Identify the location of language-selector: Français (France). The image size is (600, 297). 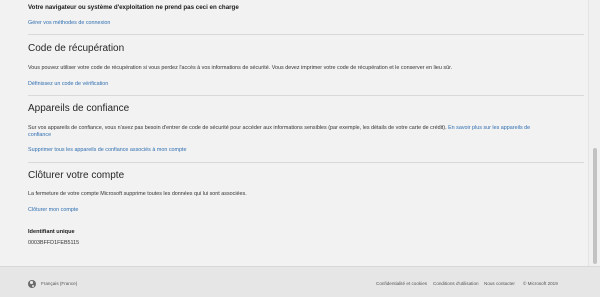
(59, 283).